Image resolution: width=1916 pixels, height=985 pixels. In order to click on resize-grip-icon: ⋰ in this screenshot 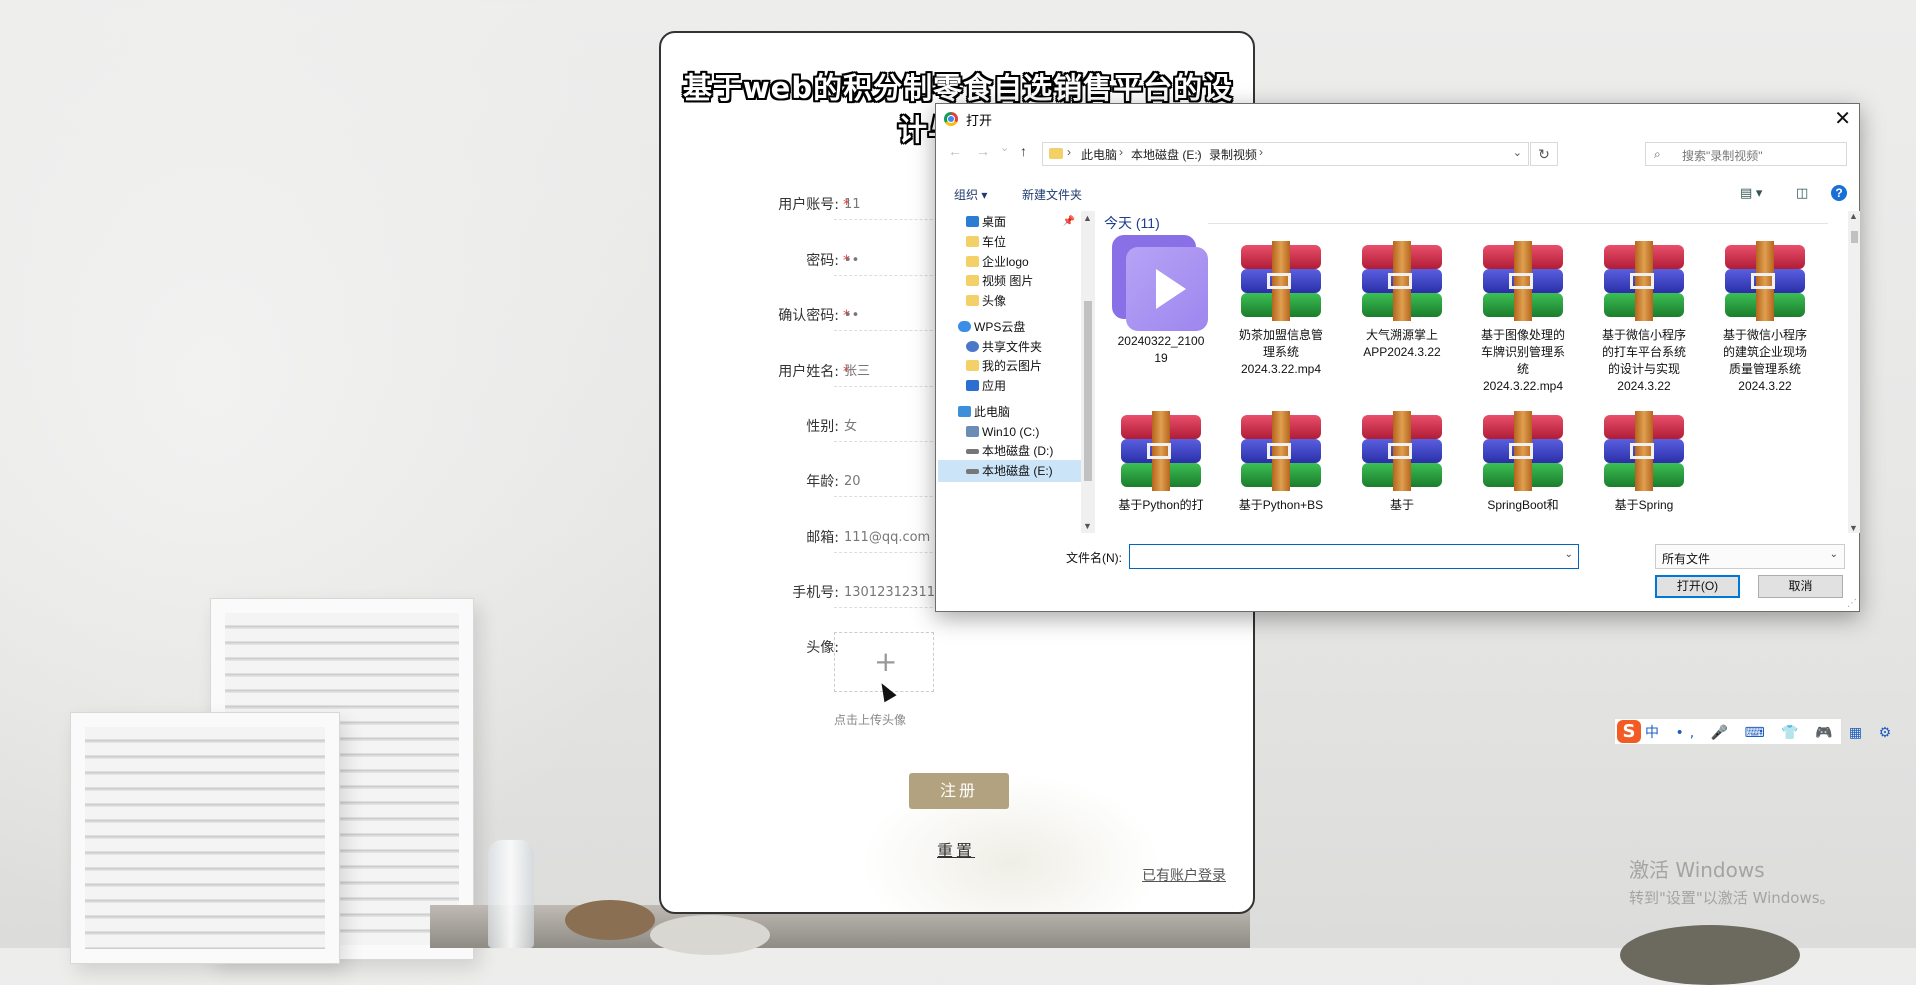, I will do `click(1852, 603)`.